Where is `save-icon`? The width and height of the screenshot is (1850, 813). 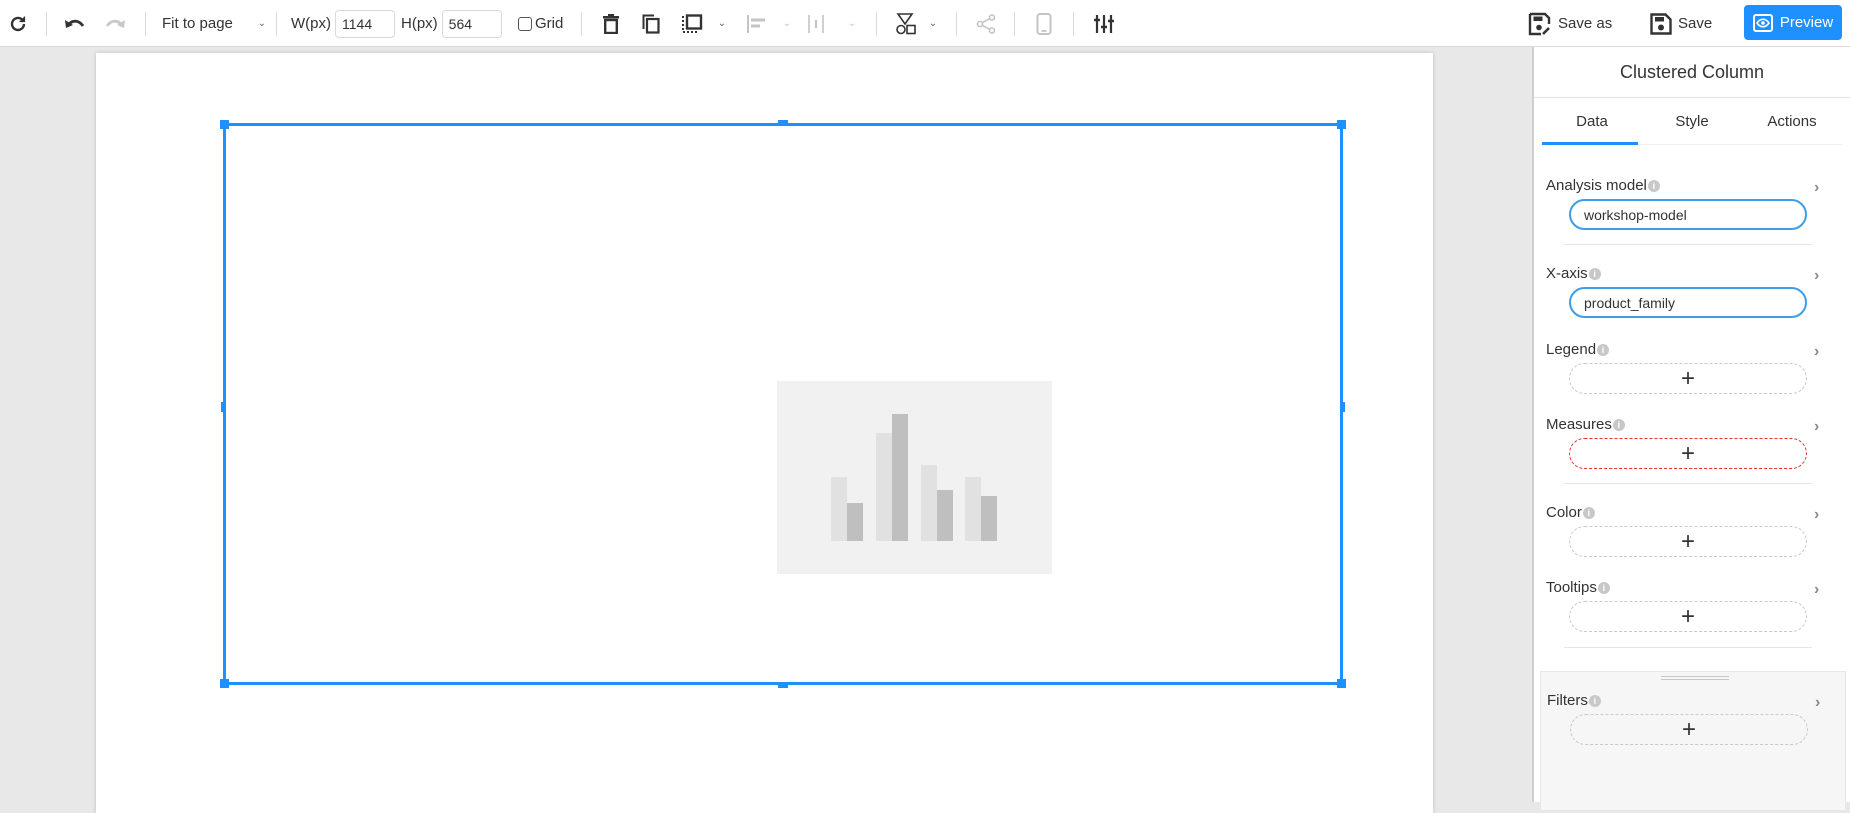
save-icon is located at coordinates (1661, 23).